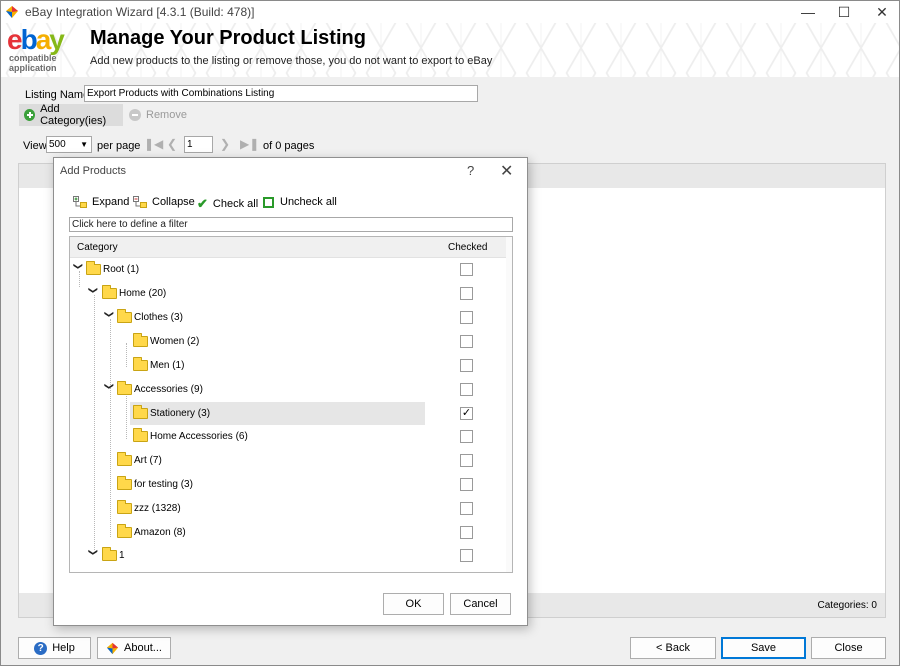 The height and width of the screenshot is (666, 900). I want to click on collapse-icon, so click(140, 202).